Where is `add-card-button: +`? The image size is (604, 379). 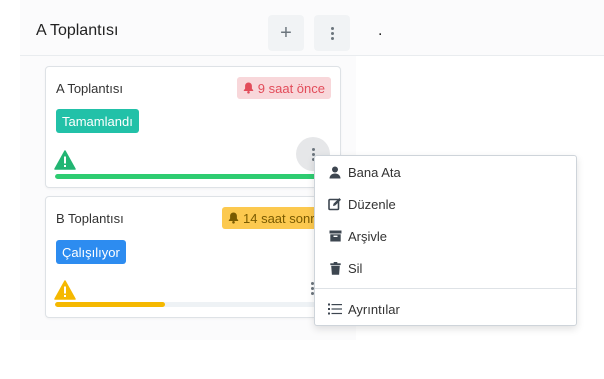 add-card-button: + is located at coordinates (286, 33).